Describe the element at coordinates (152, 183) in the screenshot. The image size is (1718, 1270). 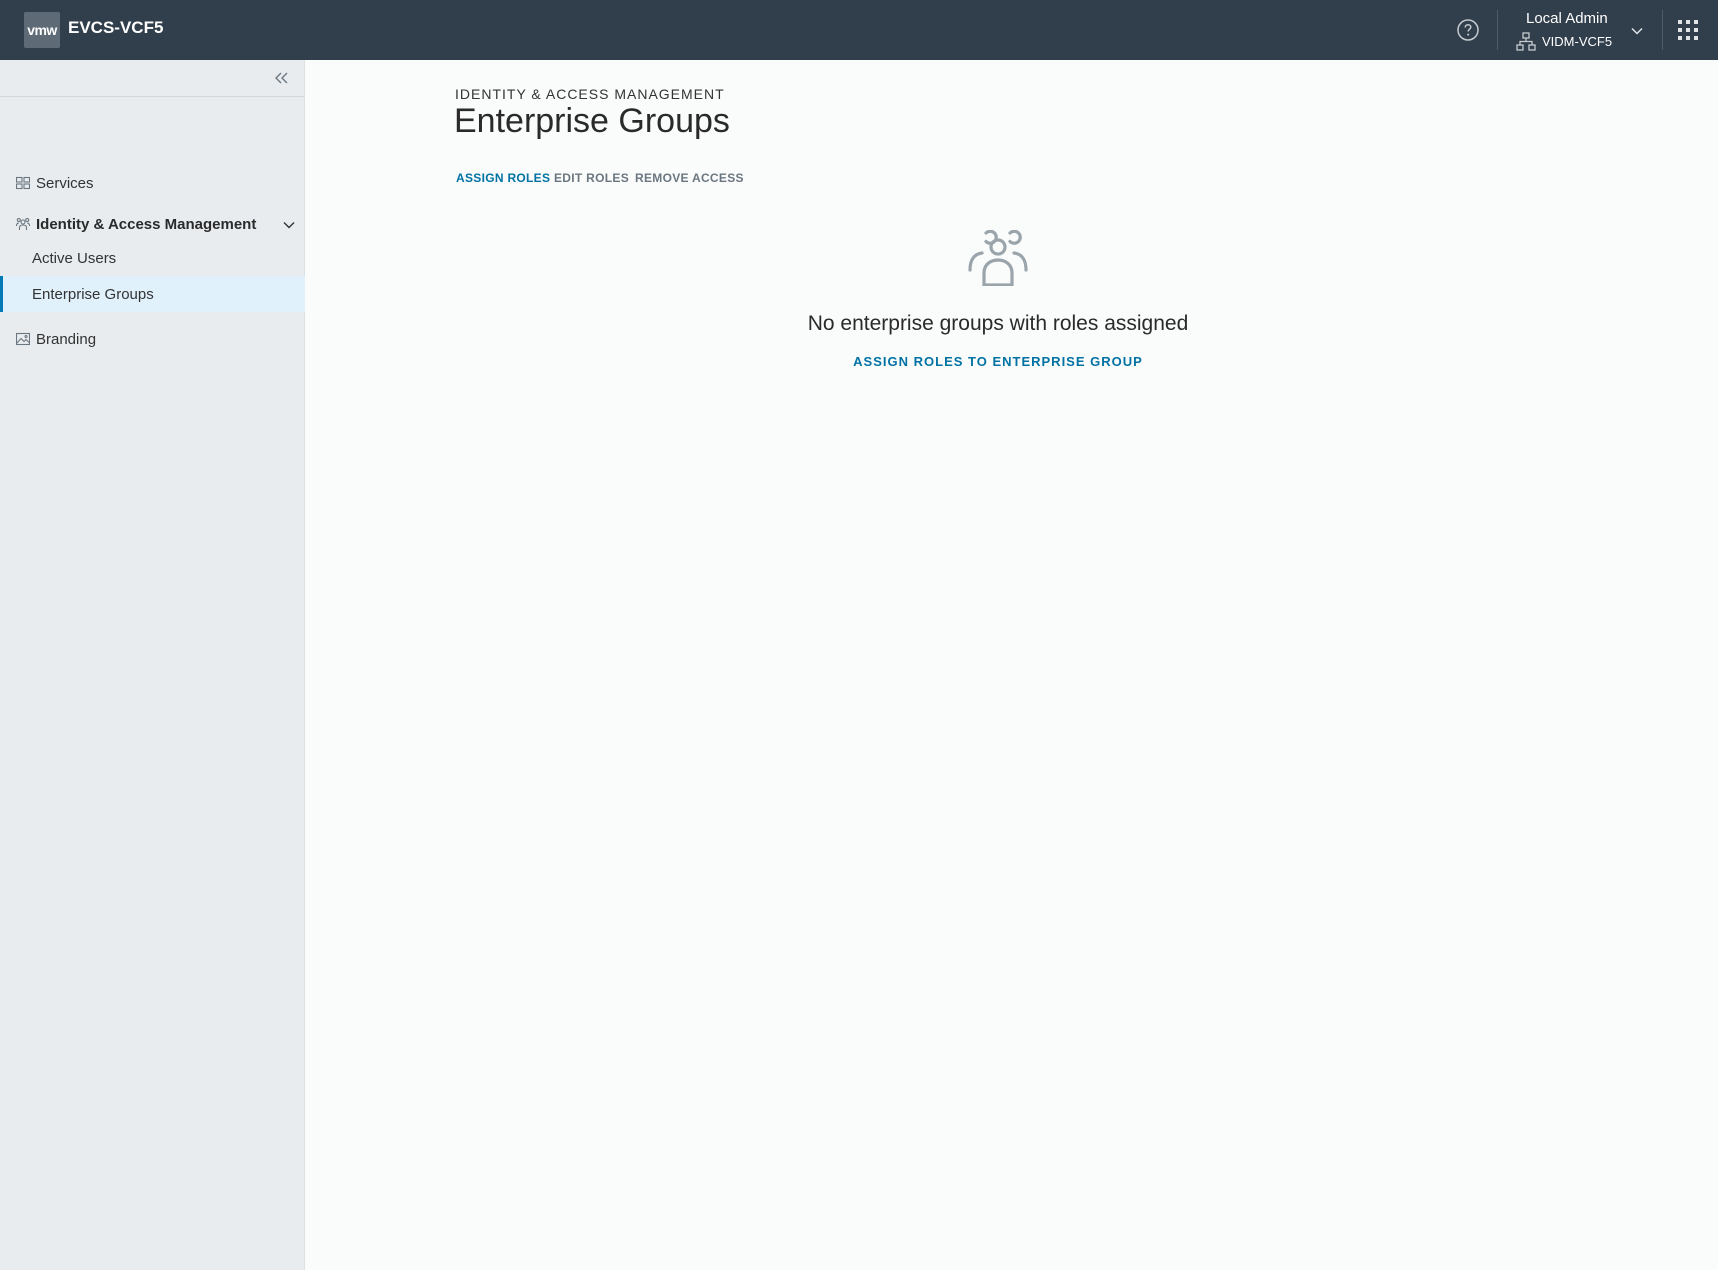
I see `sidebar-item-services: Services` at that location.